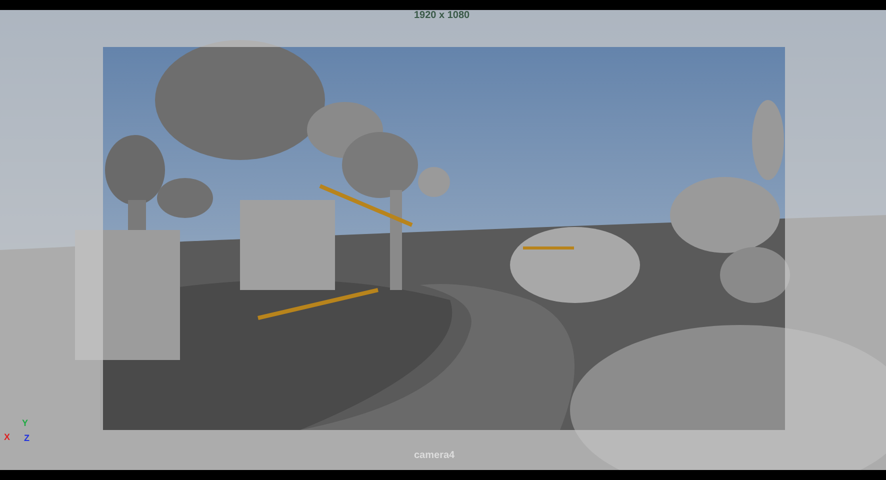  What do you see at coordinates (442, 15) in the screenshot?
I see `resolution-label: 1920 x 1080` at bounding box center [442, 15].